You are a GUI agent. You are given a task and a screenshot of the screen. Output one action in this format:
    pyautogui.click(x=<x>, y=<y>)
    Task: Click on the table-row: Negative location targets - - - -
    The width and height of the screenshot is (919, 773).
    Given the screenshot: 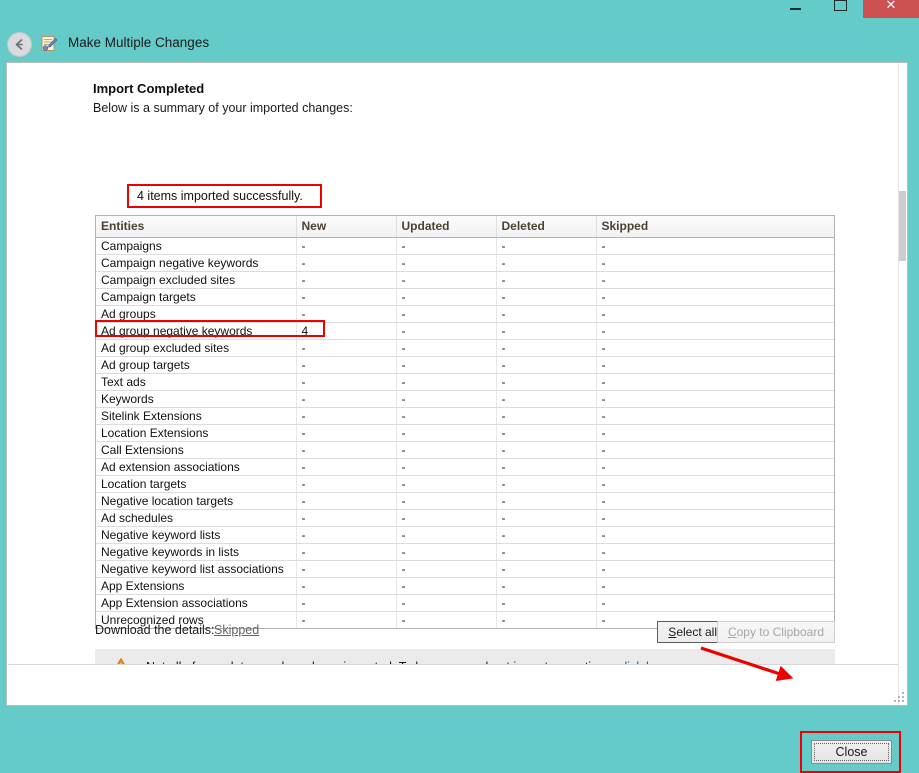 What is the action you would take?
    pyautogui.click(x=465, y=501)
    